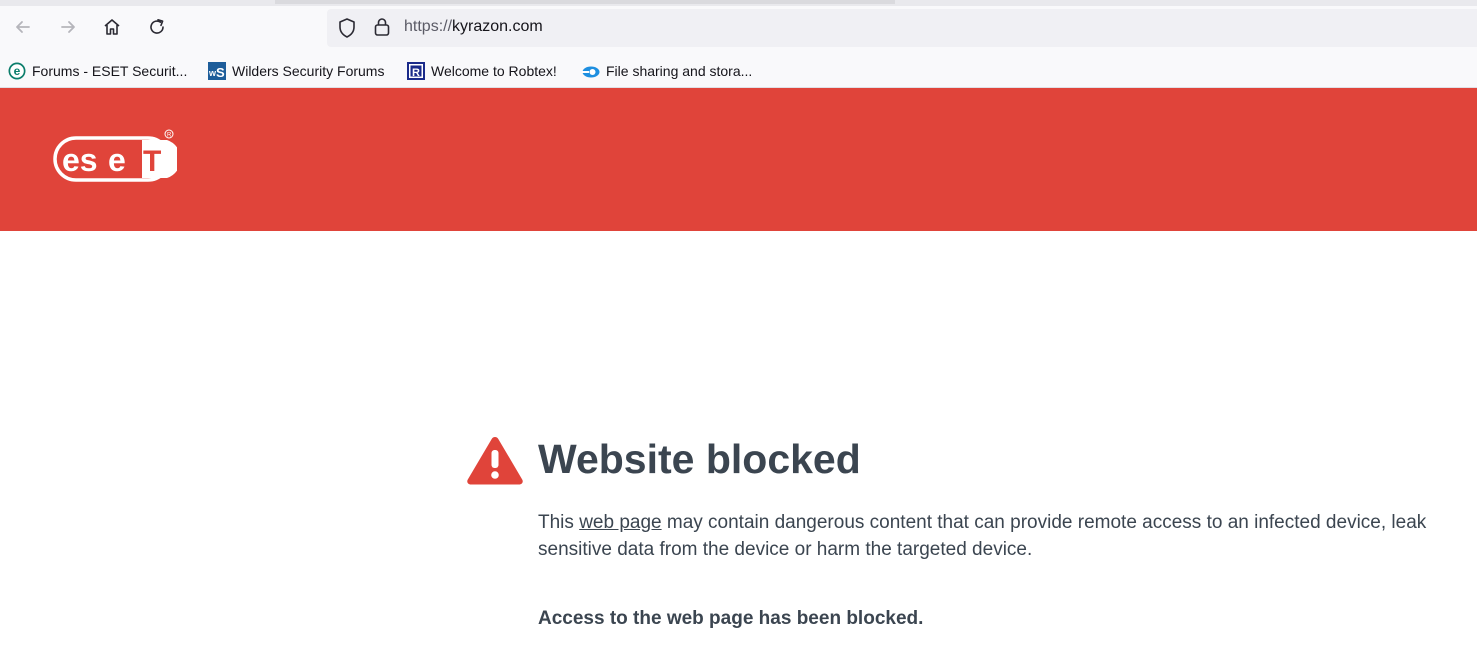 Image resolution: width=1477 pixels, height=666 pixels. I want to click on browser-toolbar: https://kyrazon.com, so click(738, 27).